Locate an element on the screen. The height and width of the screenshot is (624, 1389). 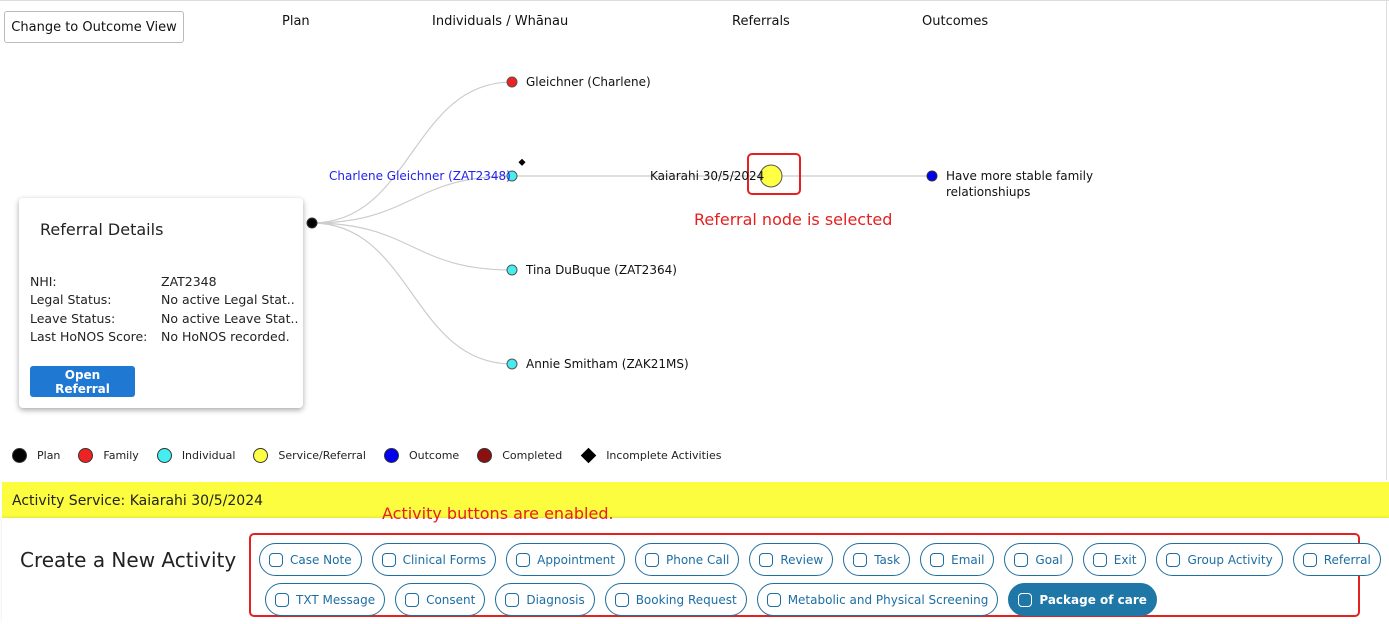
outcome-node is located at coordinates (932, 176).